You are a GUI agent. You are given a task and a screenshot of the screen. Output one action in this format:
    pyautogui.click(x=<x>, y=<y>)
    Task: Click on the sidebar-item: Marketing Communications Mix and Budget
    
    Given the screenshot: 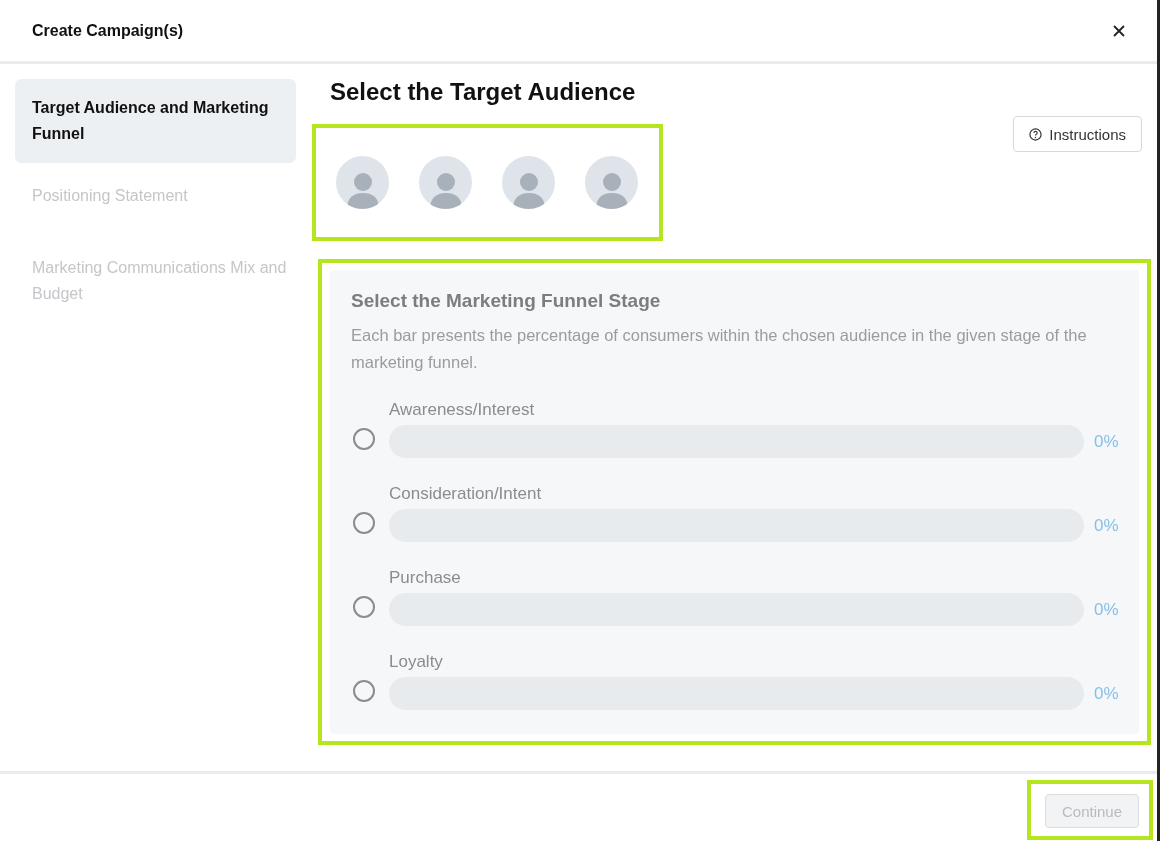 What is the action you would take?
    pyautogui.click(x=155, y=281)
    